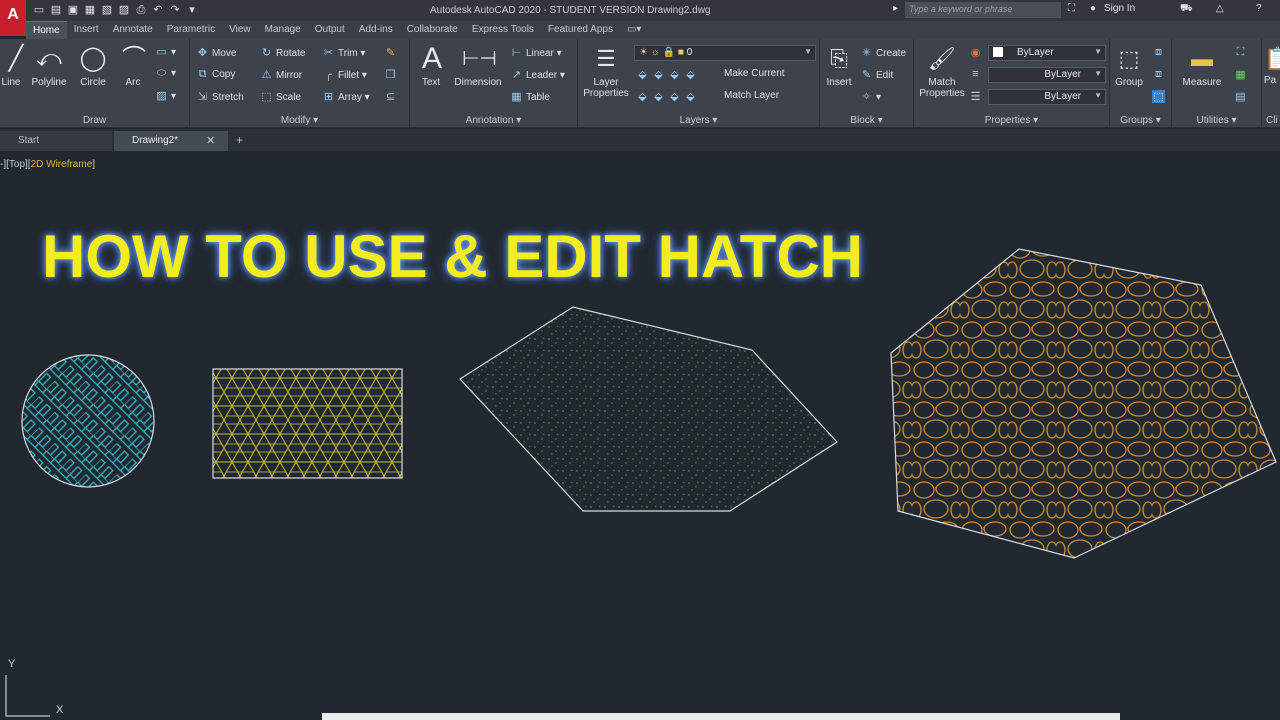 Image resolution: width=1280 pixels, height=720 pixels. I want to click on dimension-icon: ⊢⊣, so click(479, 59).